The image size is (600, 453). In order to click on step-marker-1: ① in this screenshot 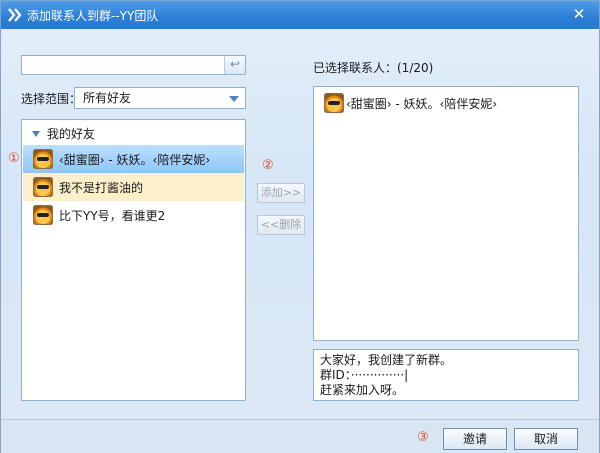, I will do `click(14, 158)`.